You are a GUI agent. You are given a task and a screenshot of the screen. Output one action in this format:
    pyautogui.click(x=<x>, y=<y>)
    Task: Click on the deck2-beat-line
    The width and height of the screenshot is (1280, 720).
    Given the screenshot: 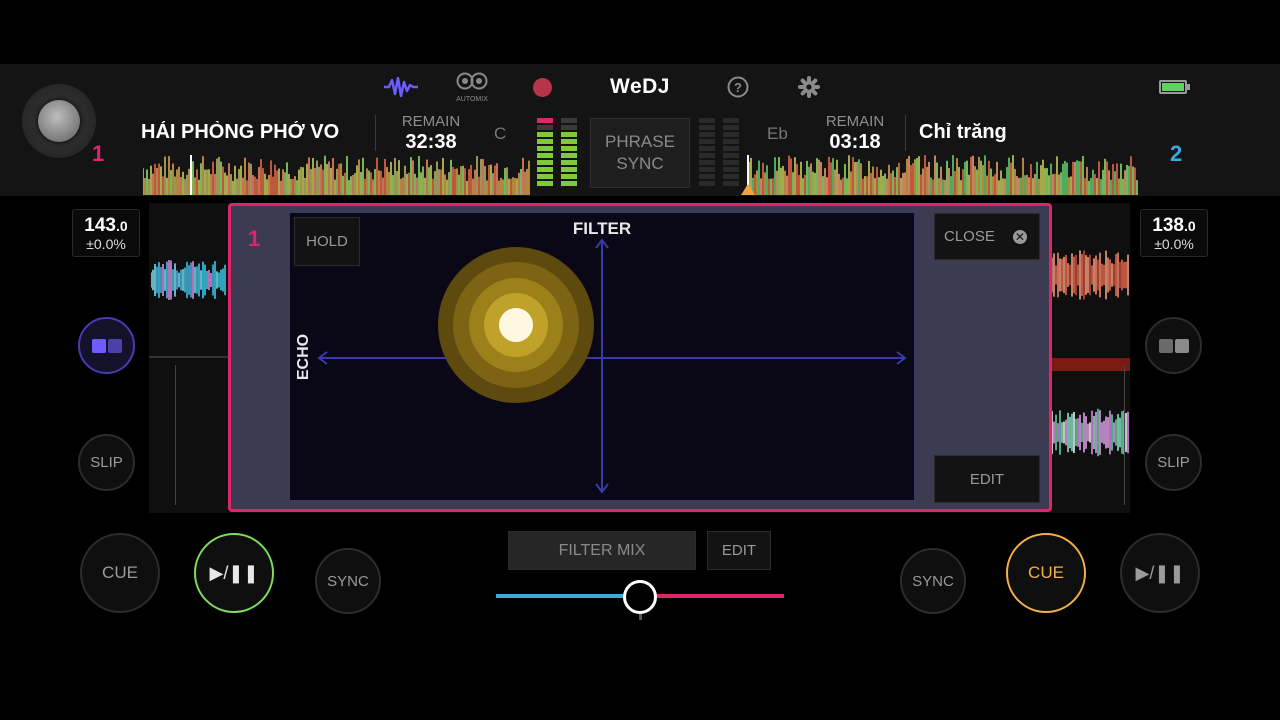 What is the action you would take?
    pyautogui.click(x=1124, y=435)
    